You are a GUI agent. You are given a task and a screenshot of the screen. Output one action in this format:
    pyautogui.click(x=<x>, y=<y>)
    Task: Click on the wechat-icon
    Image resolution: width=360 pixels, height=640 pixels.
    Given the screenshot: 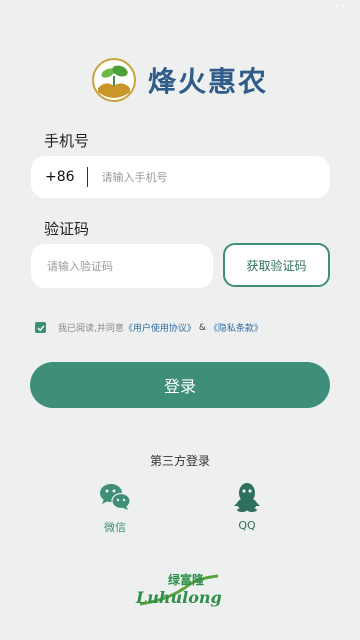 What is the action you would take?
    pyautogui.click(x=115, y=497)
    